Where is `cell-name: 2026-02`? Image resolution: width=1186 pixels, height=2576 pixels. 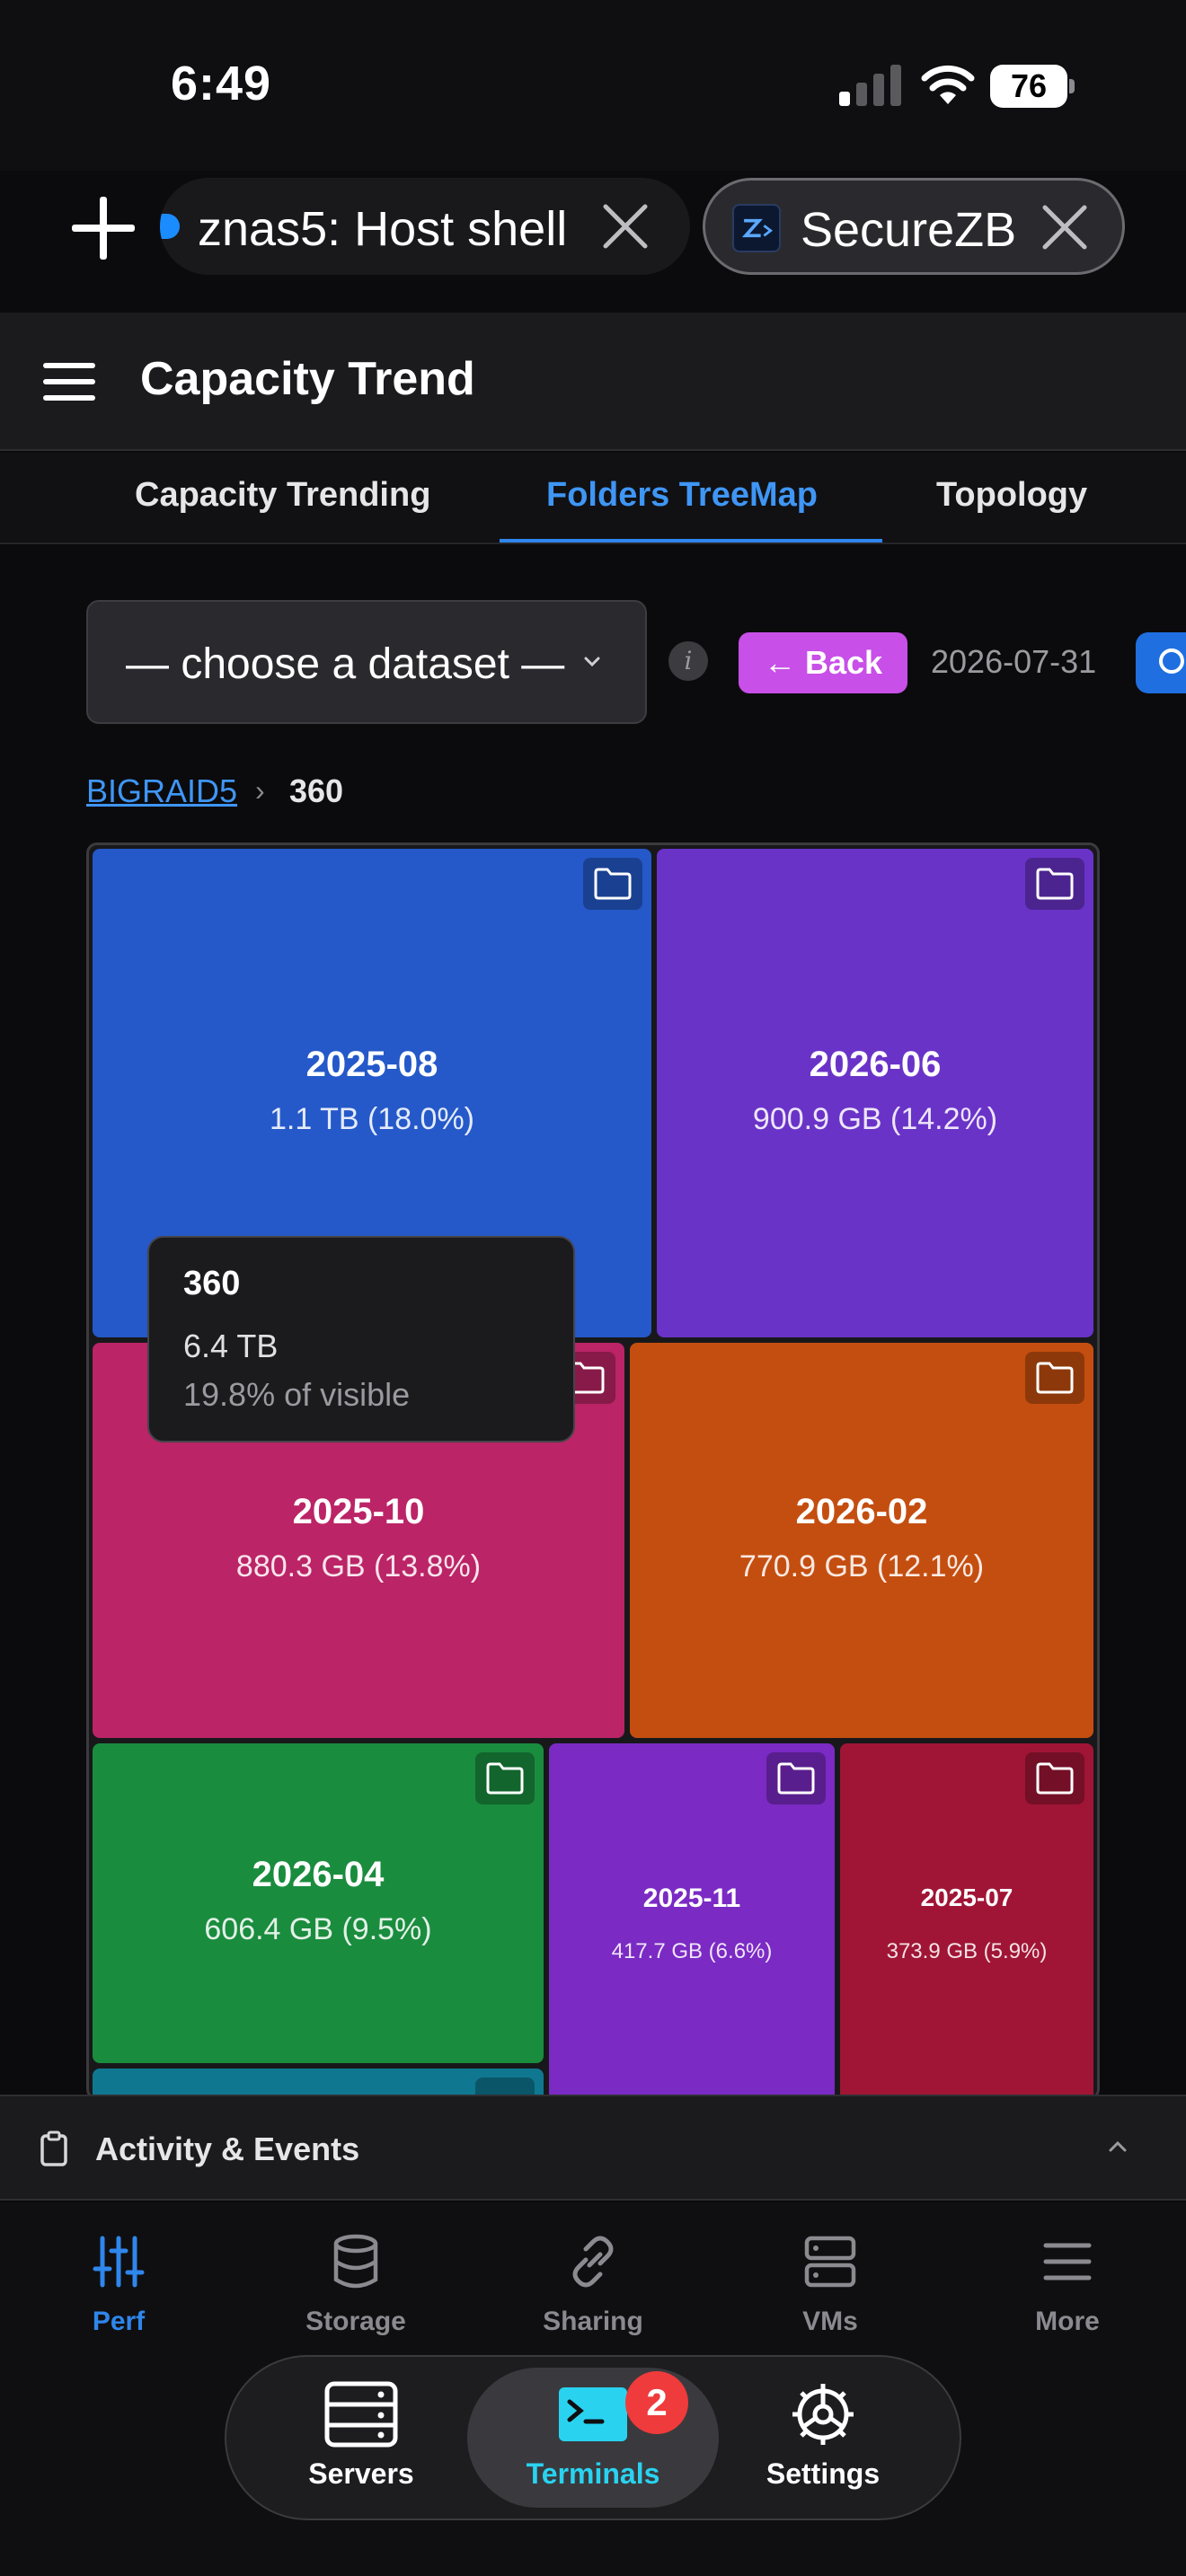
cell-name: 2026-02 is located at coordinates (861, 1511).